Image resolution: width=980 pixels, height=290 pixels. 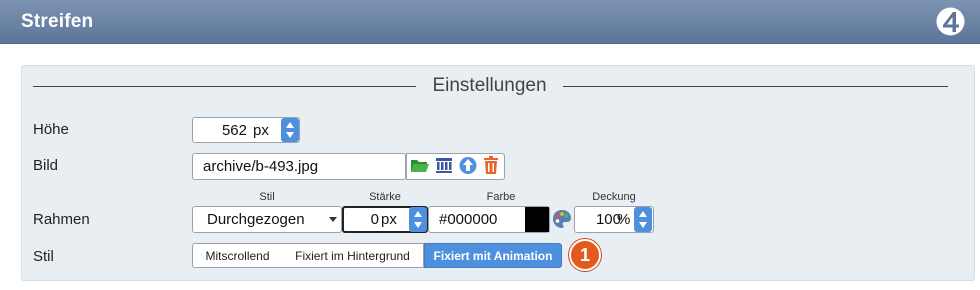 What do you see at coordinates (385, 197) in the screenshot?
I see `rahmen-staerke-label: Stärke` at bounding box center [385, 197].